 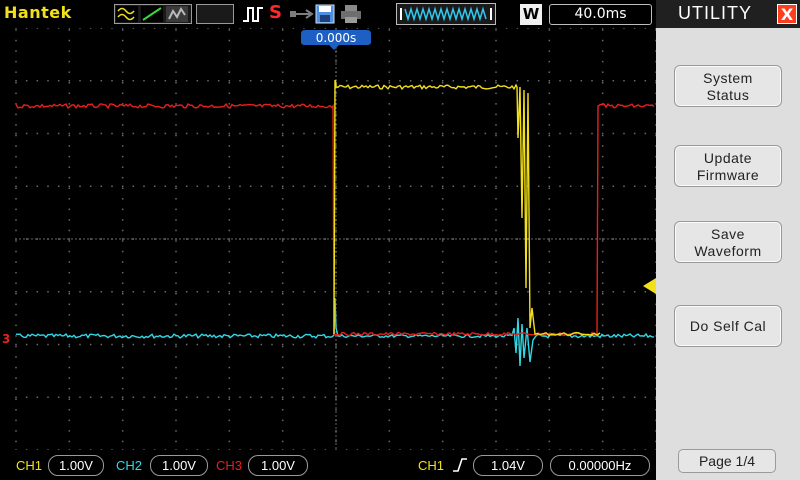 What do you see at coordinates (728, 166) in the screenshot?
I see `update-firmware-button: Update Firmware` at bounding box center [728, 166].